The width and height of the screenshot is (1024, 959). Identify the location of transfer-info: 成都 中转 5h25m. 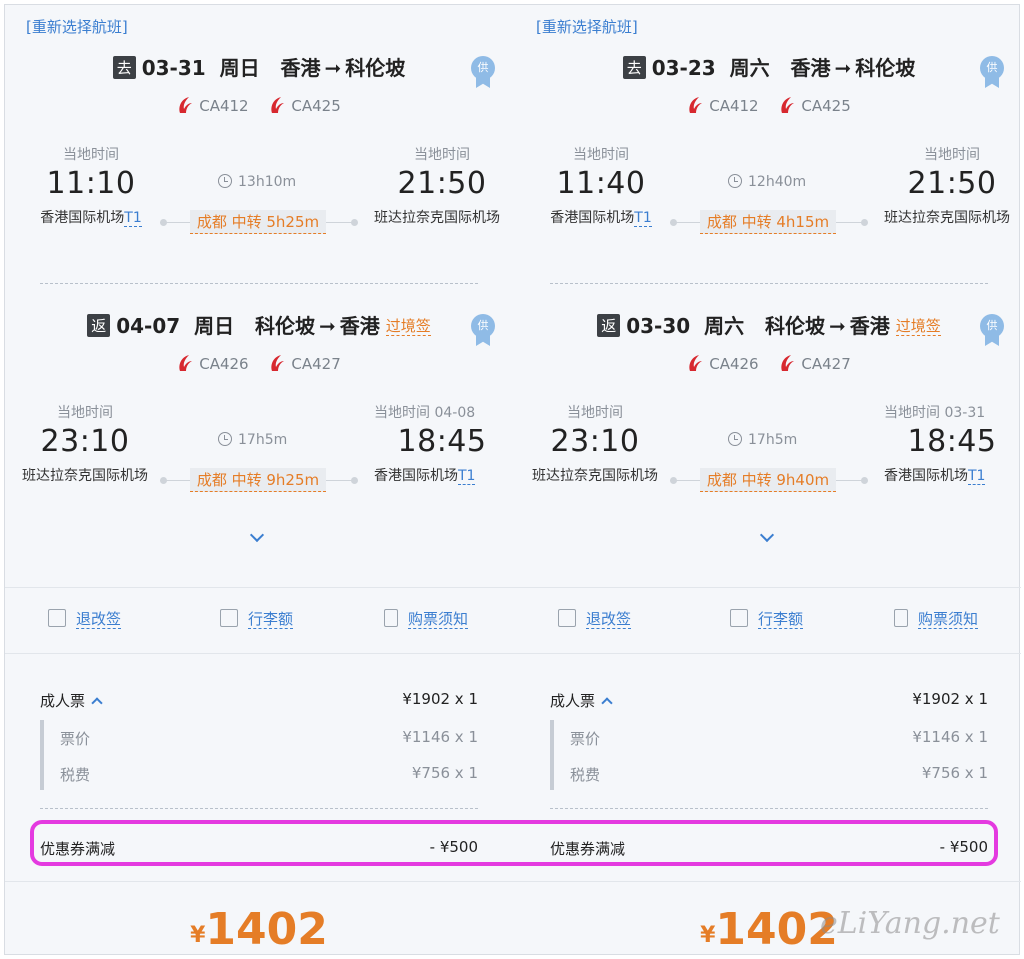
(258, 222).